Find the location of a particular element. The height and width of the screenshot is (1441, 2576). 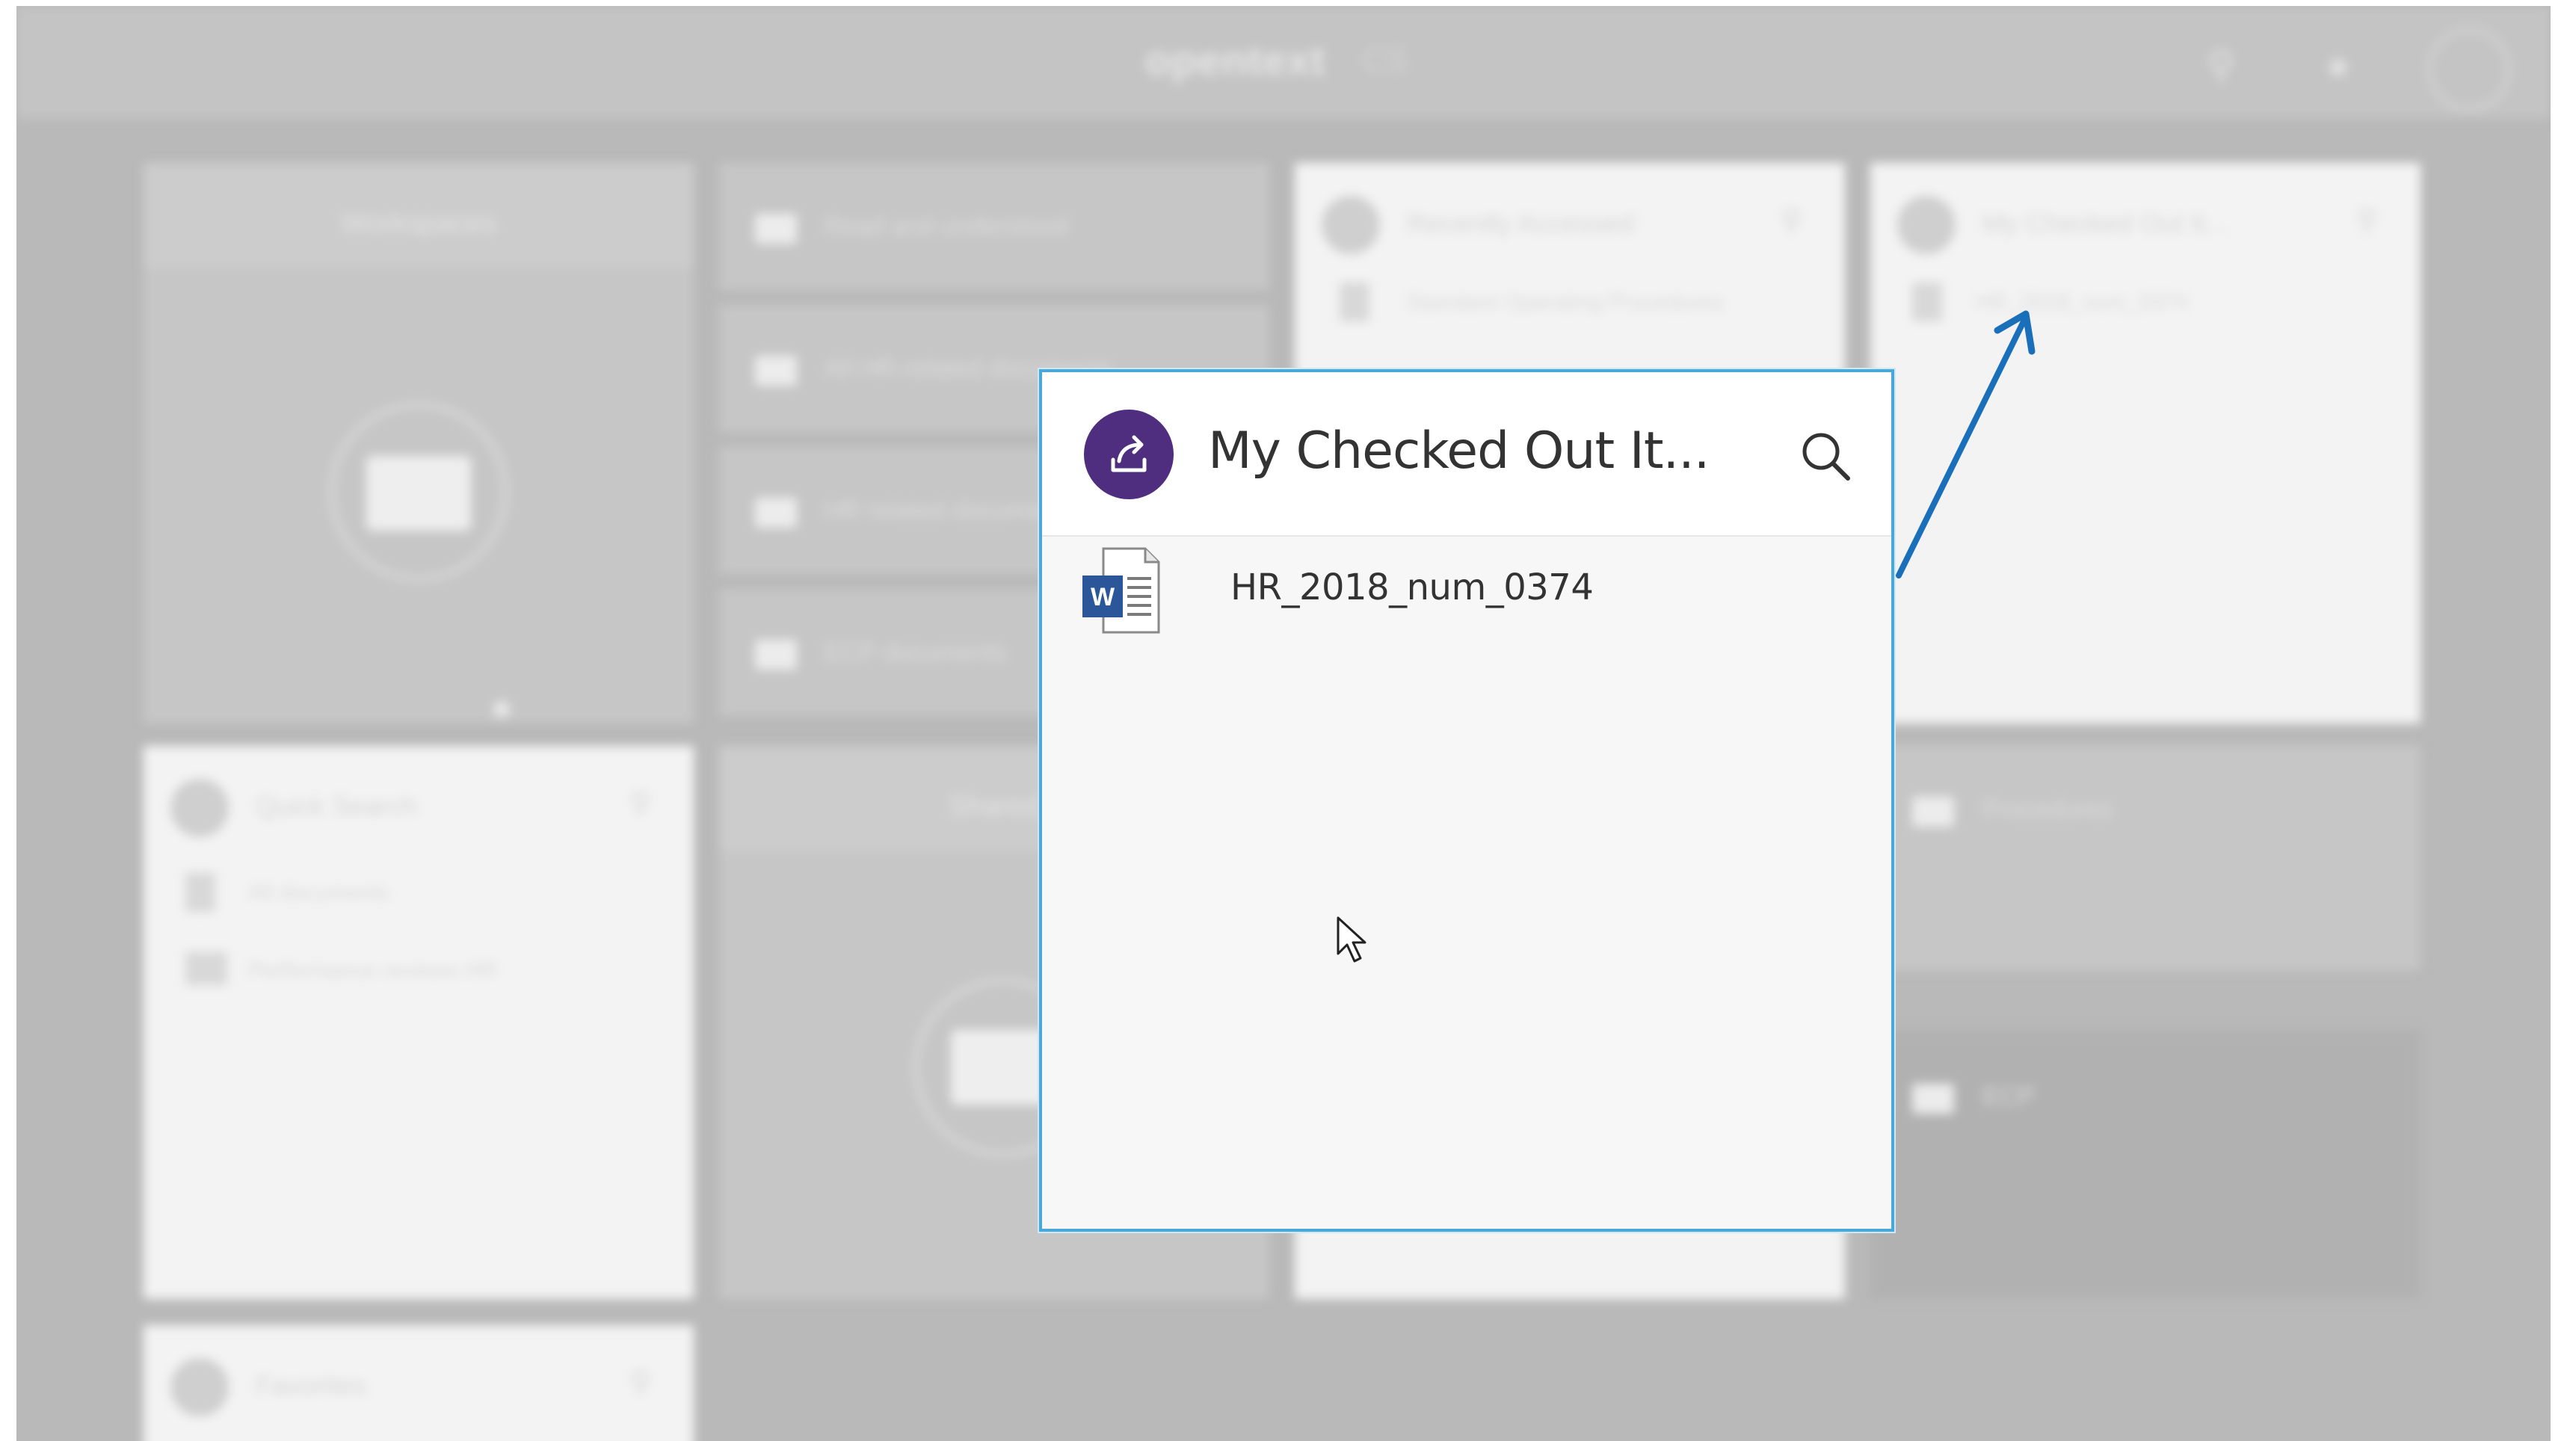

top-navigation-bar: opentext CS ⚲ ● is located at coordinates (1283, 62).